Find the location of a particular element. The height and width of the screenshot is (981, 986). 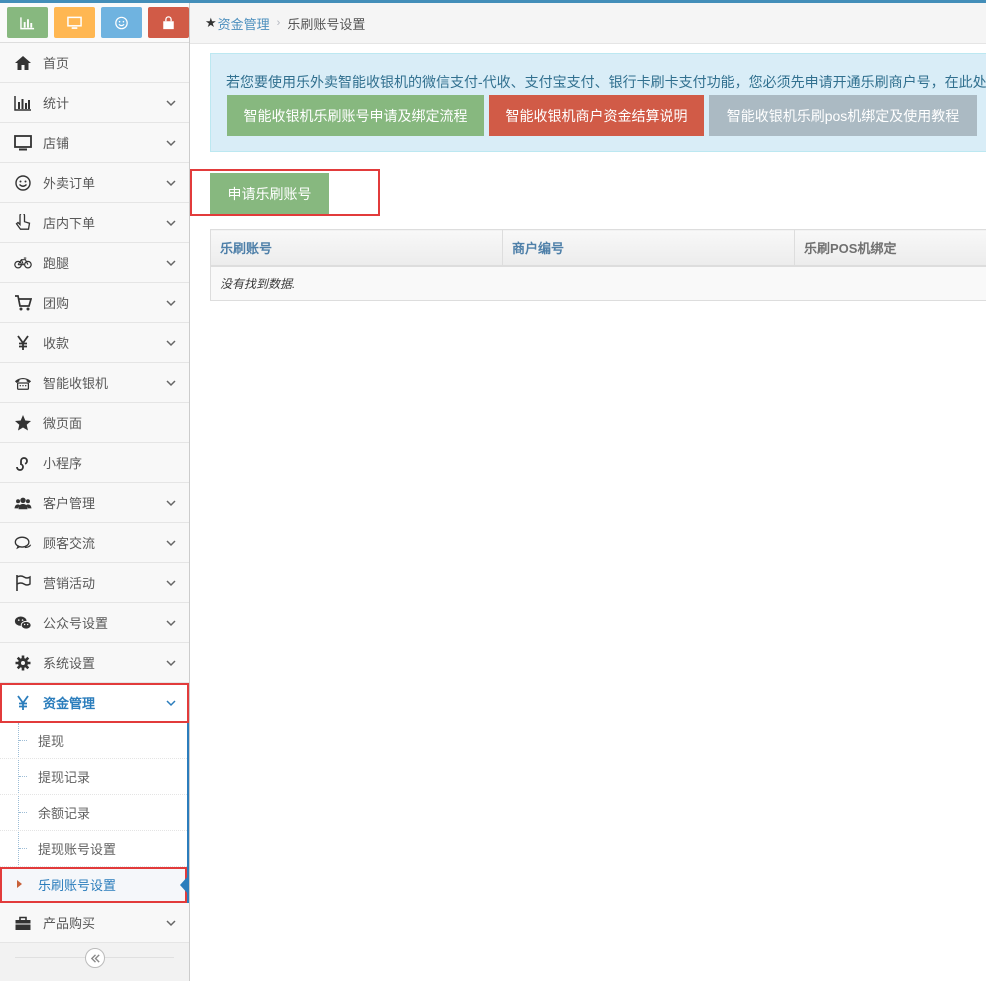

sidebar-item-label: 统计 is located at coordinates (56, 103).